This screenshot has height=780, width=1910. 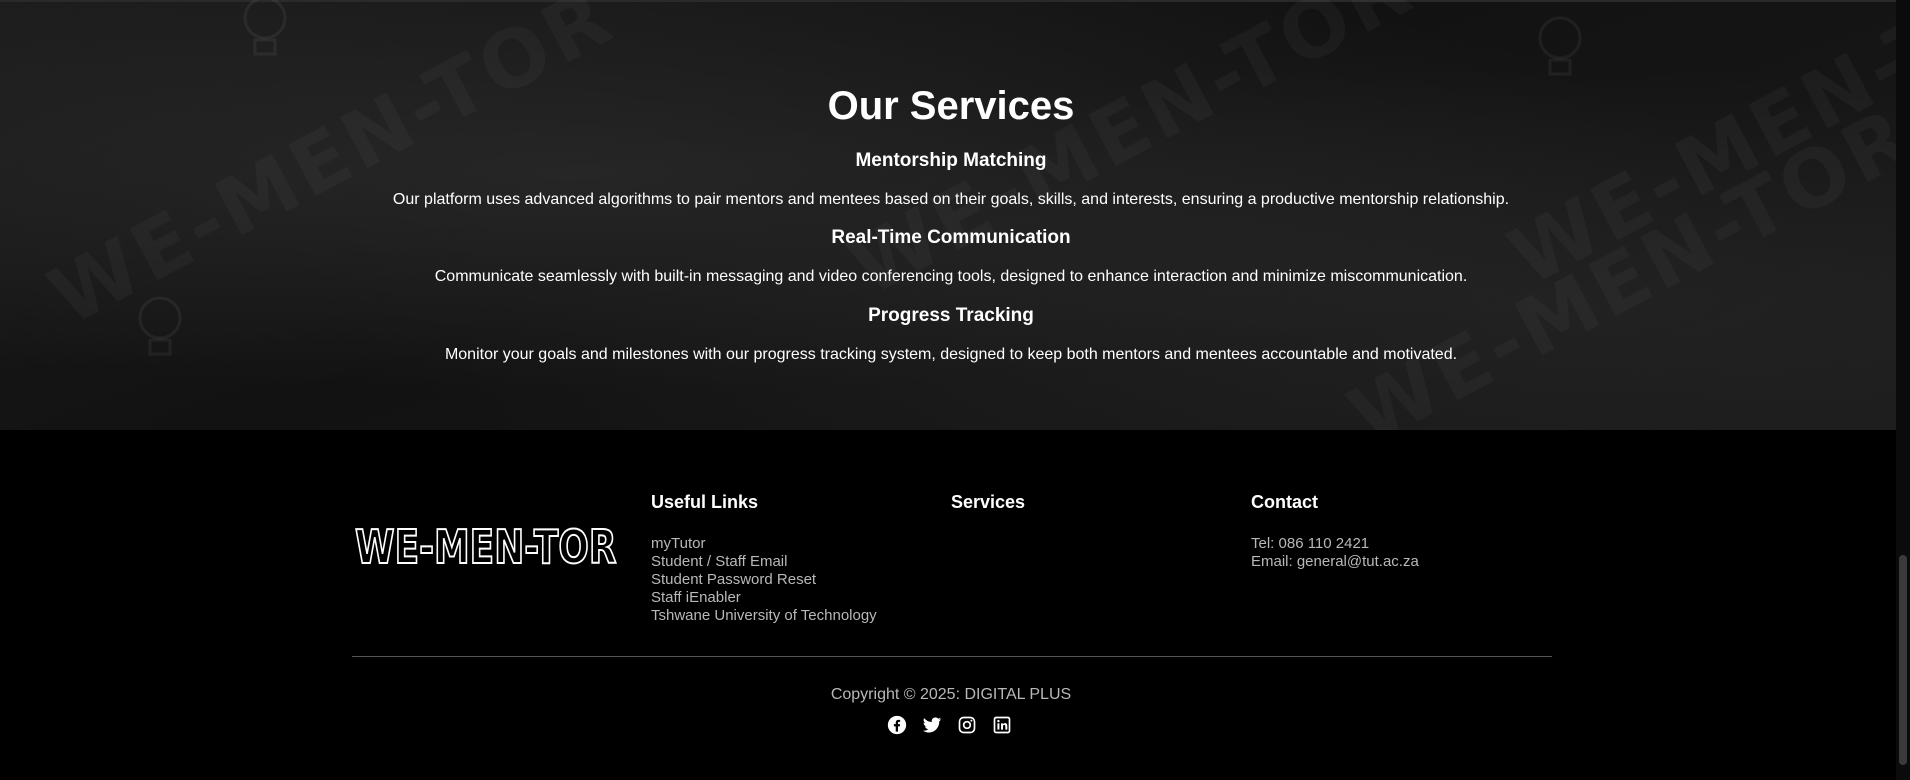 What do you see at coordinates (951, 315) in the screenshot?
I see `service-heading-progress-tracking: Progress Tracking` at bounding box center [951, 315].